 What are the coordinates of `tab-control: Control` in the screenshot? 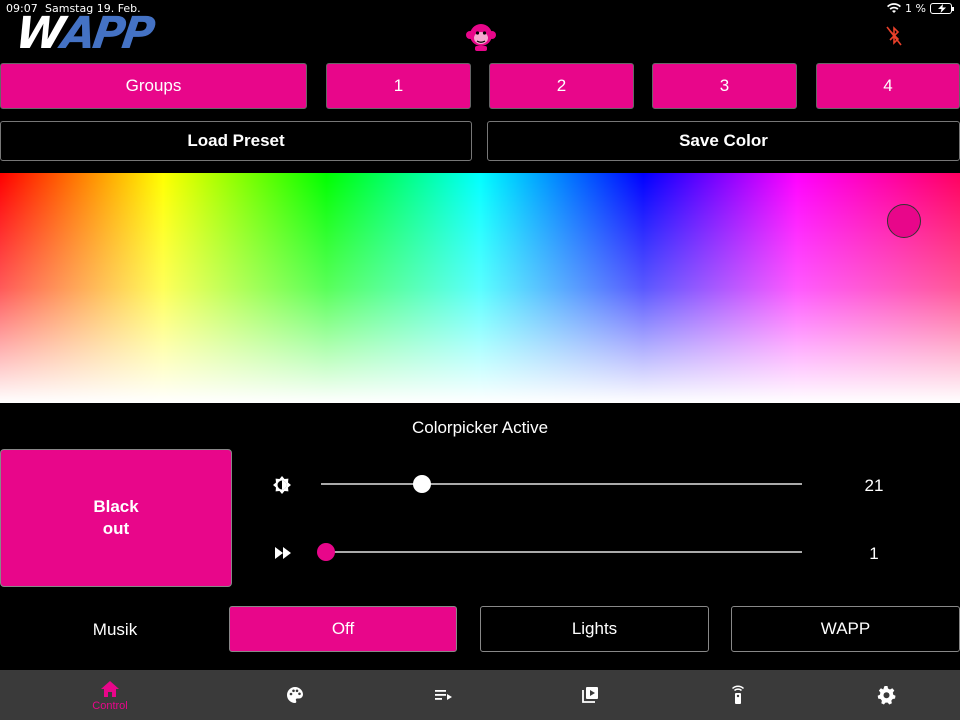 It's located at (110, 695).